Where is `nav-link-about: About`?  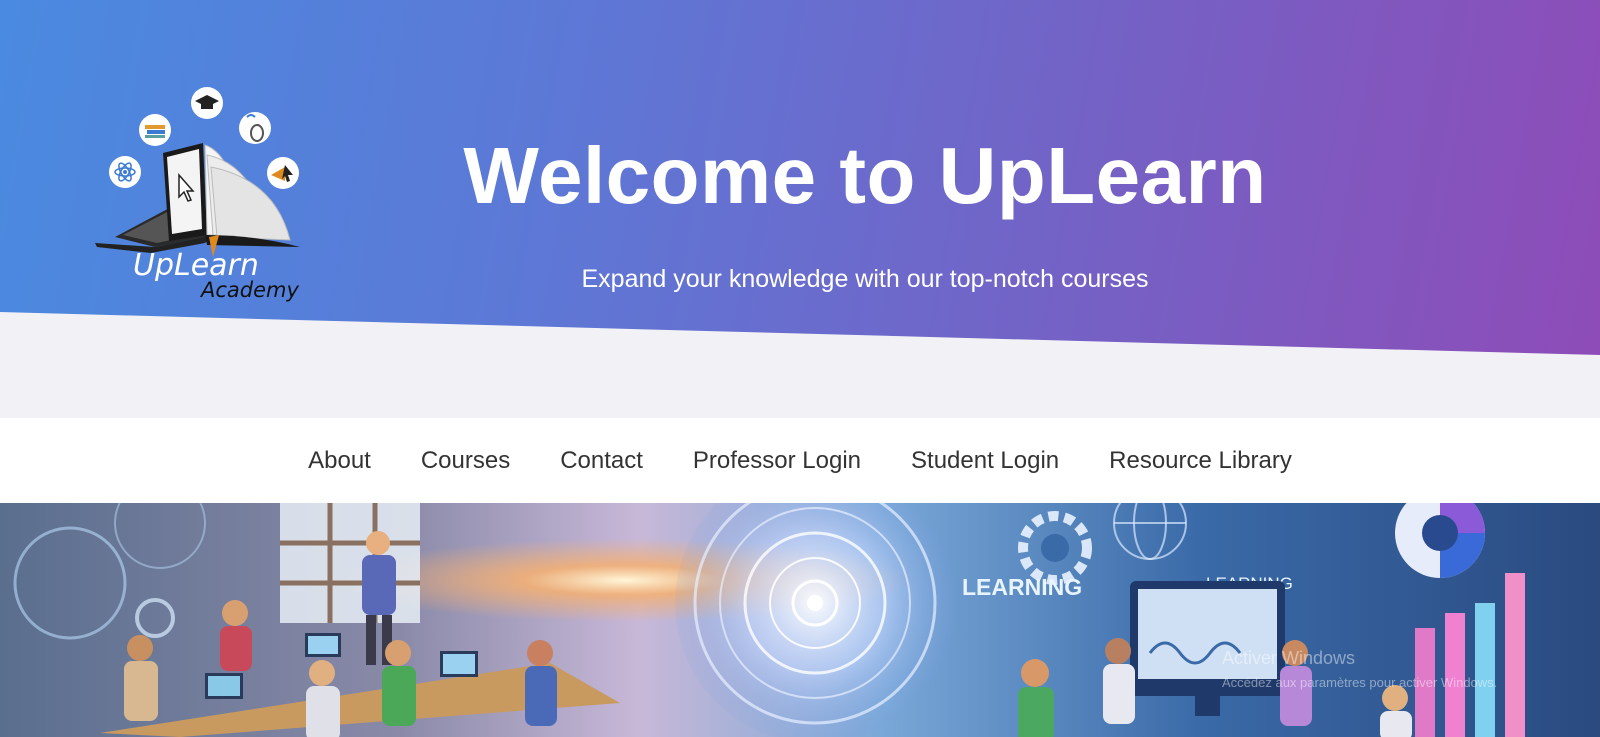 nav-link-about: About is located at coordinates (339, 461).